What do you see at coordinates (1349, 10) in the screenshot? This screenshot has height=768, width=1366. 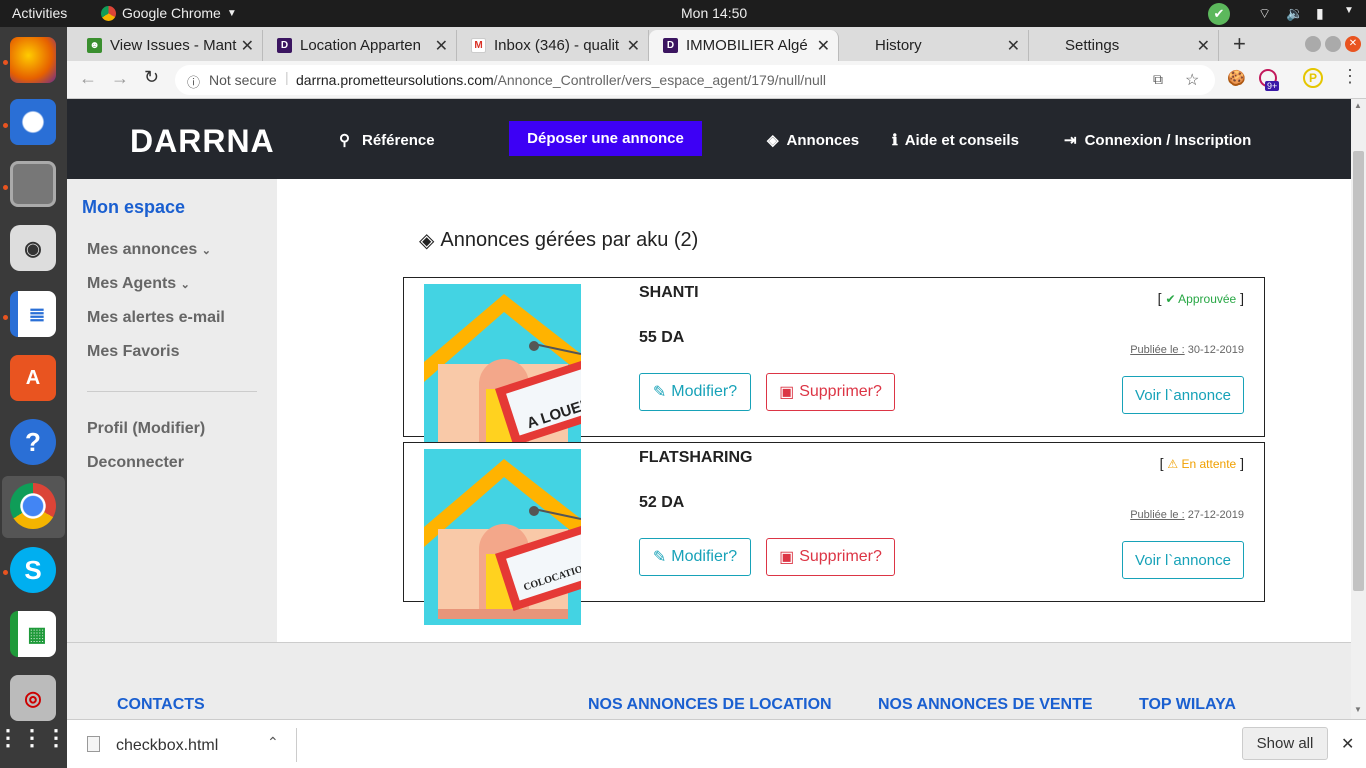 I see `system-menu-chevron-icon: ▼` at bounding box center [1349, 10].